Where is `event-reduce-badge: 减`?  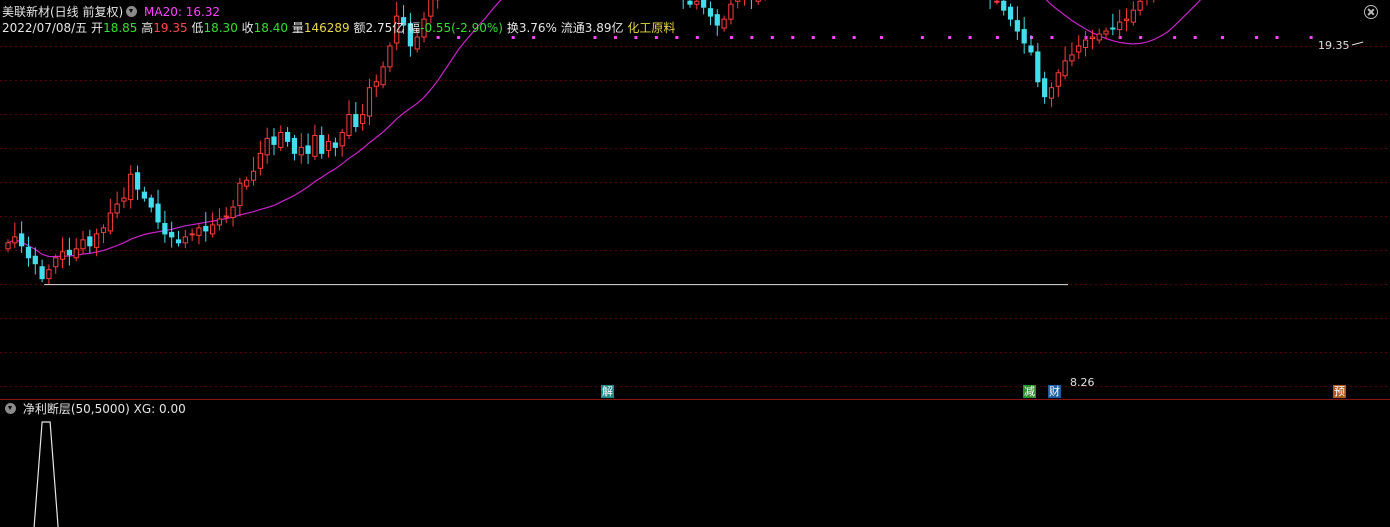
event-reduce-badge: 减 is located at coordinates (1029, 391).